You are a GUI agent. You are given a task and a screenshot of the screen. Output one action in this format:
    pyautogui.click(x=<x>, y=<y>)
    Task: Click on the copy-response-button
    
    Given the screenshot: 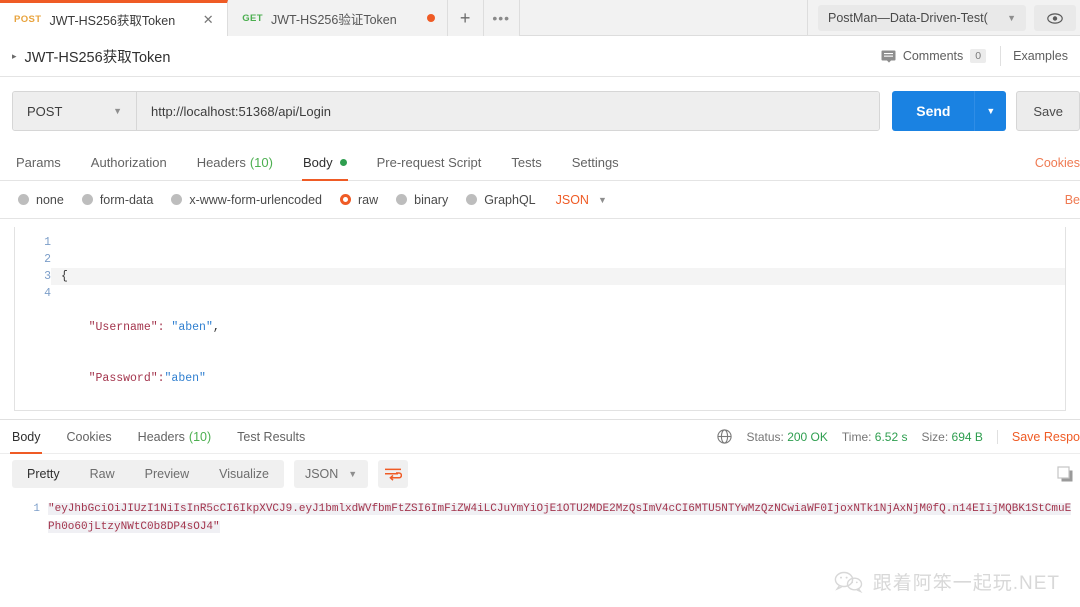 What is the action you would take?
    pyautogui.click(x=1065, y=474)
    